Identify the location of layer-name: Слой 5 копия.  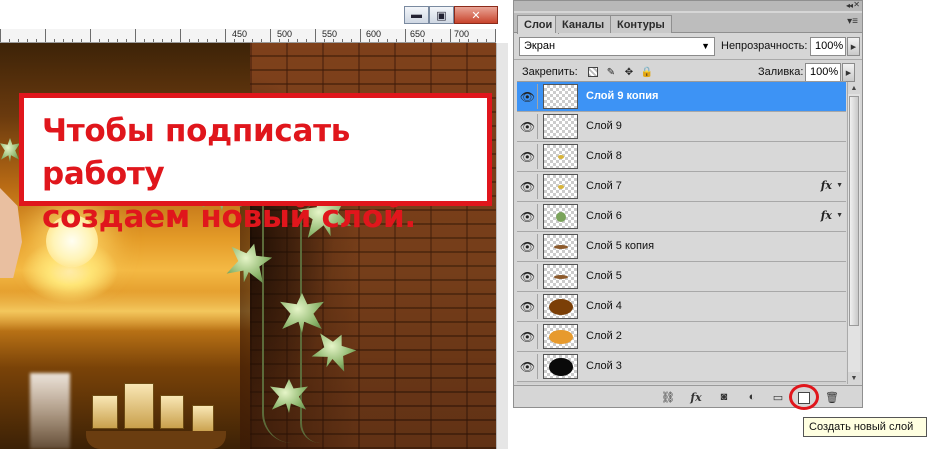
(620, 246).